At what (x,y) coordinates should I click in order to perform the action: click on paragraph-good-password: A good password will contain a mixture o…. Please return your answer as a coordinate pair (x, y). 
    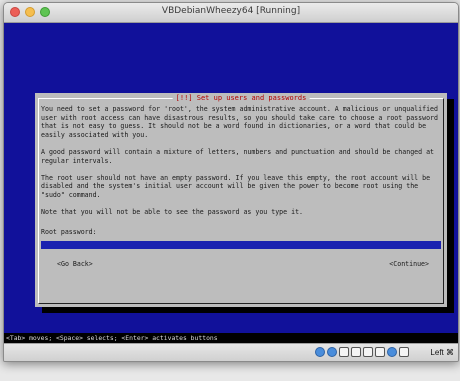
    Looking at the image, I should click on (238, 156).